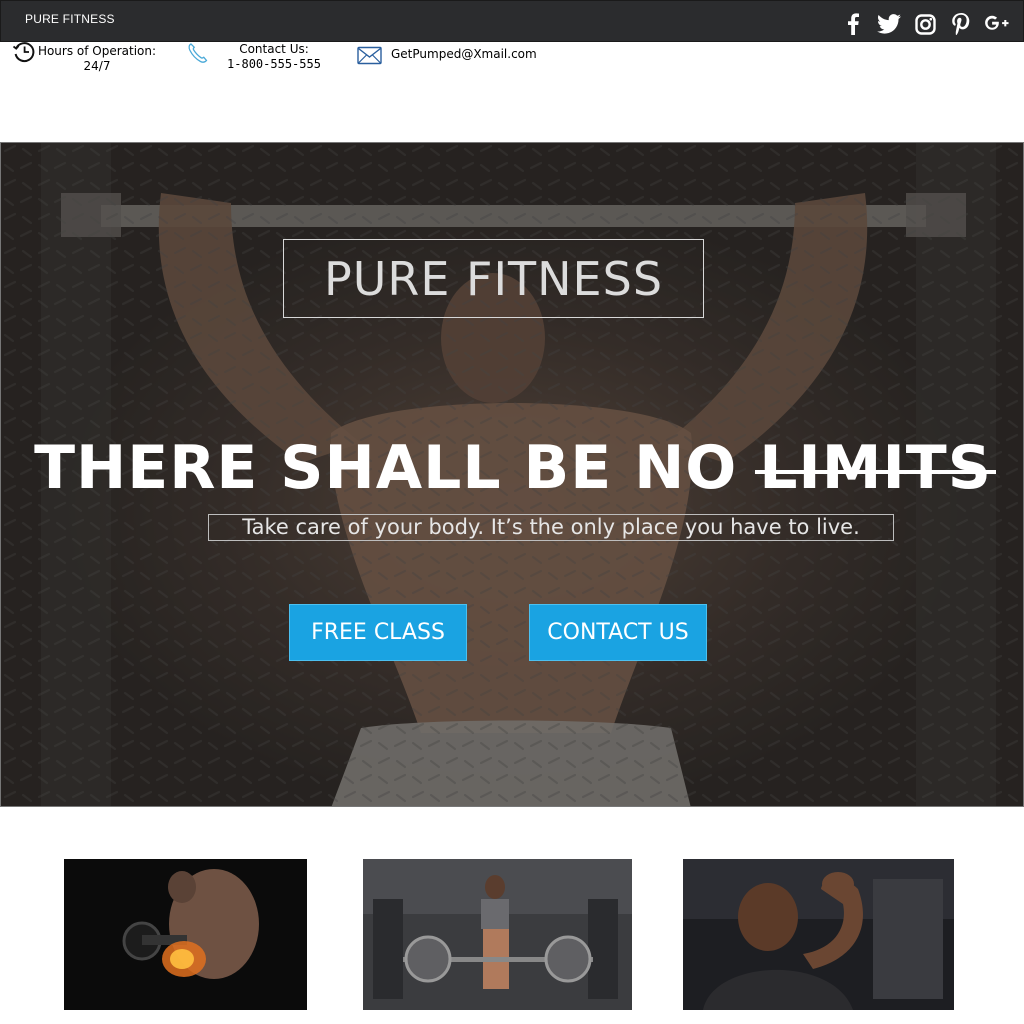 The width and height of the screenshot is (1024, 1024). I want to click on phone-number: 1-800-555-555, so click(274, 64).